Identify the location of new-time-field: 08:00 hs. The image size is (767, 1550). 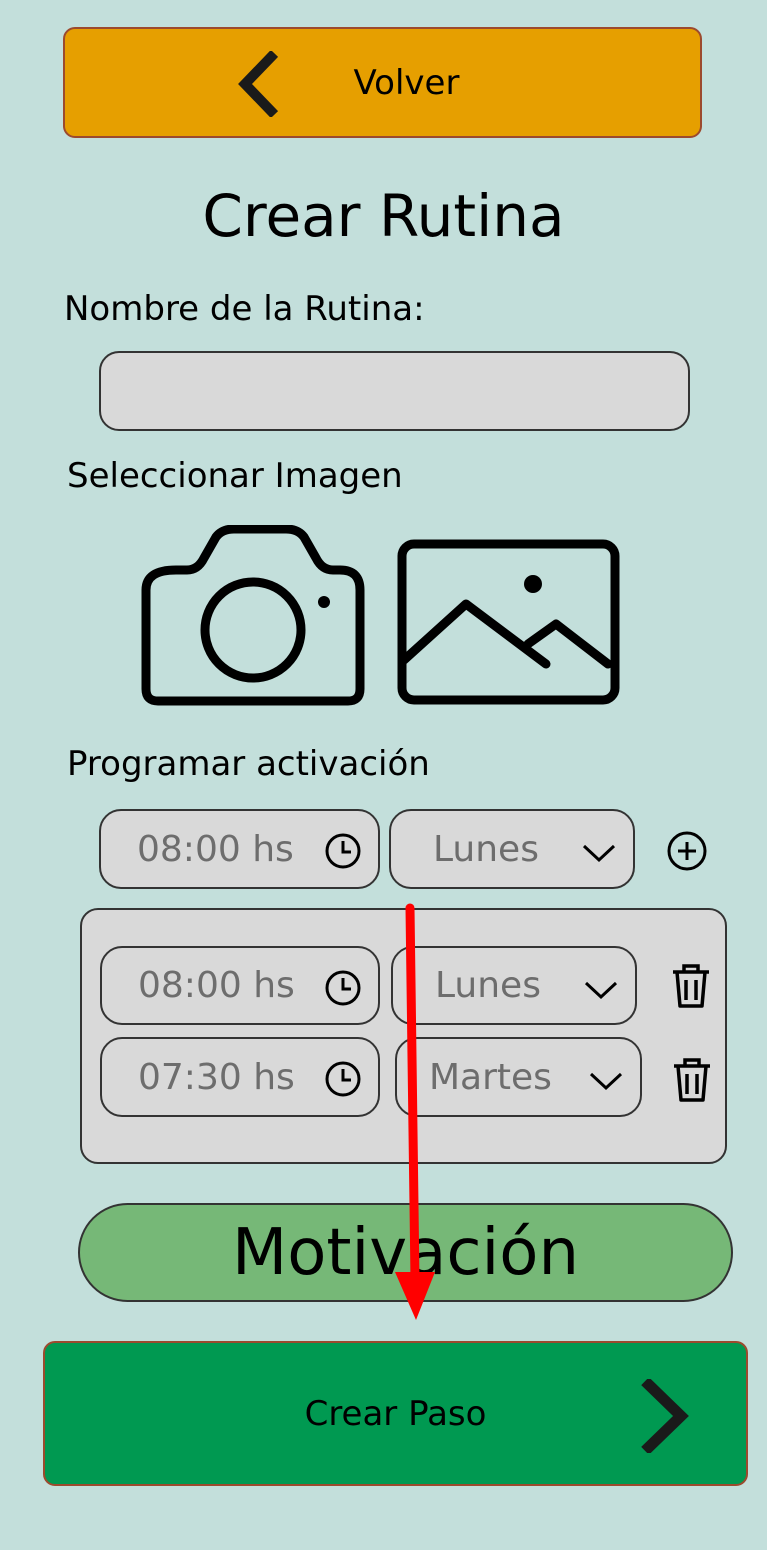
(239, 849).